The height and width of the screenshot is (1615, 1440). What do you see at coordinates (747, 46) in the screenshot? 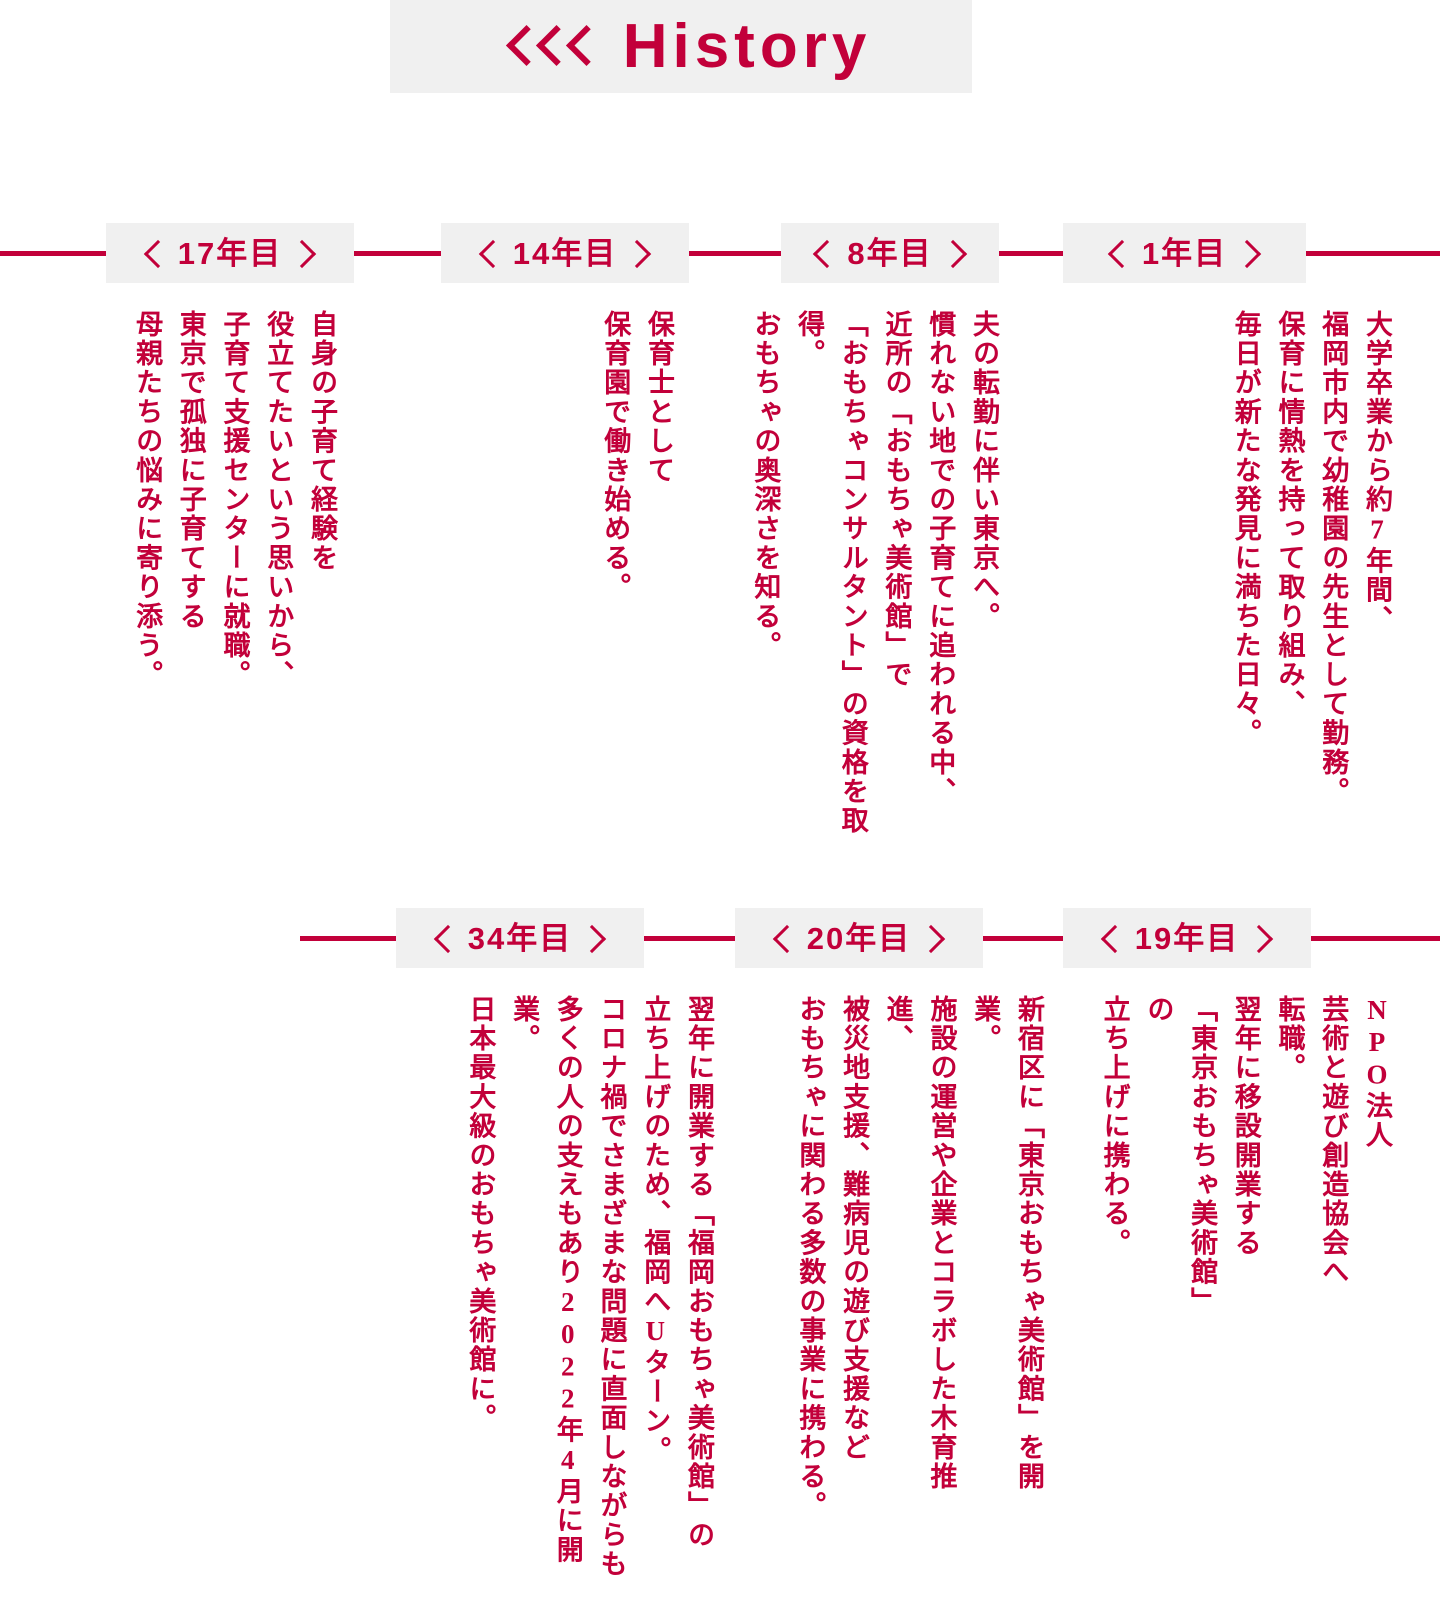
I see `page-title: History` at bounding box center [747, 46].